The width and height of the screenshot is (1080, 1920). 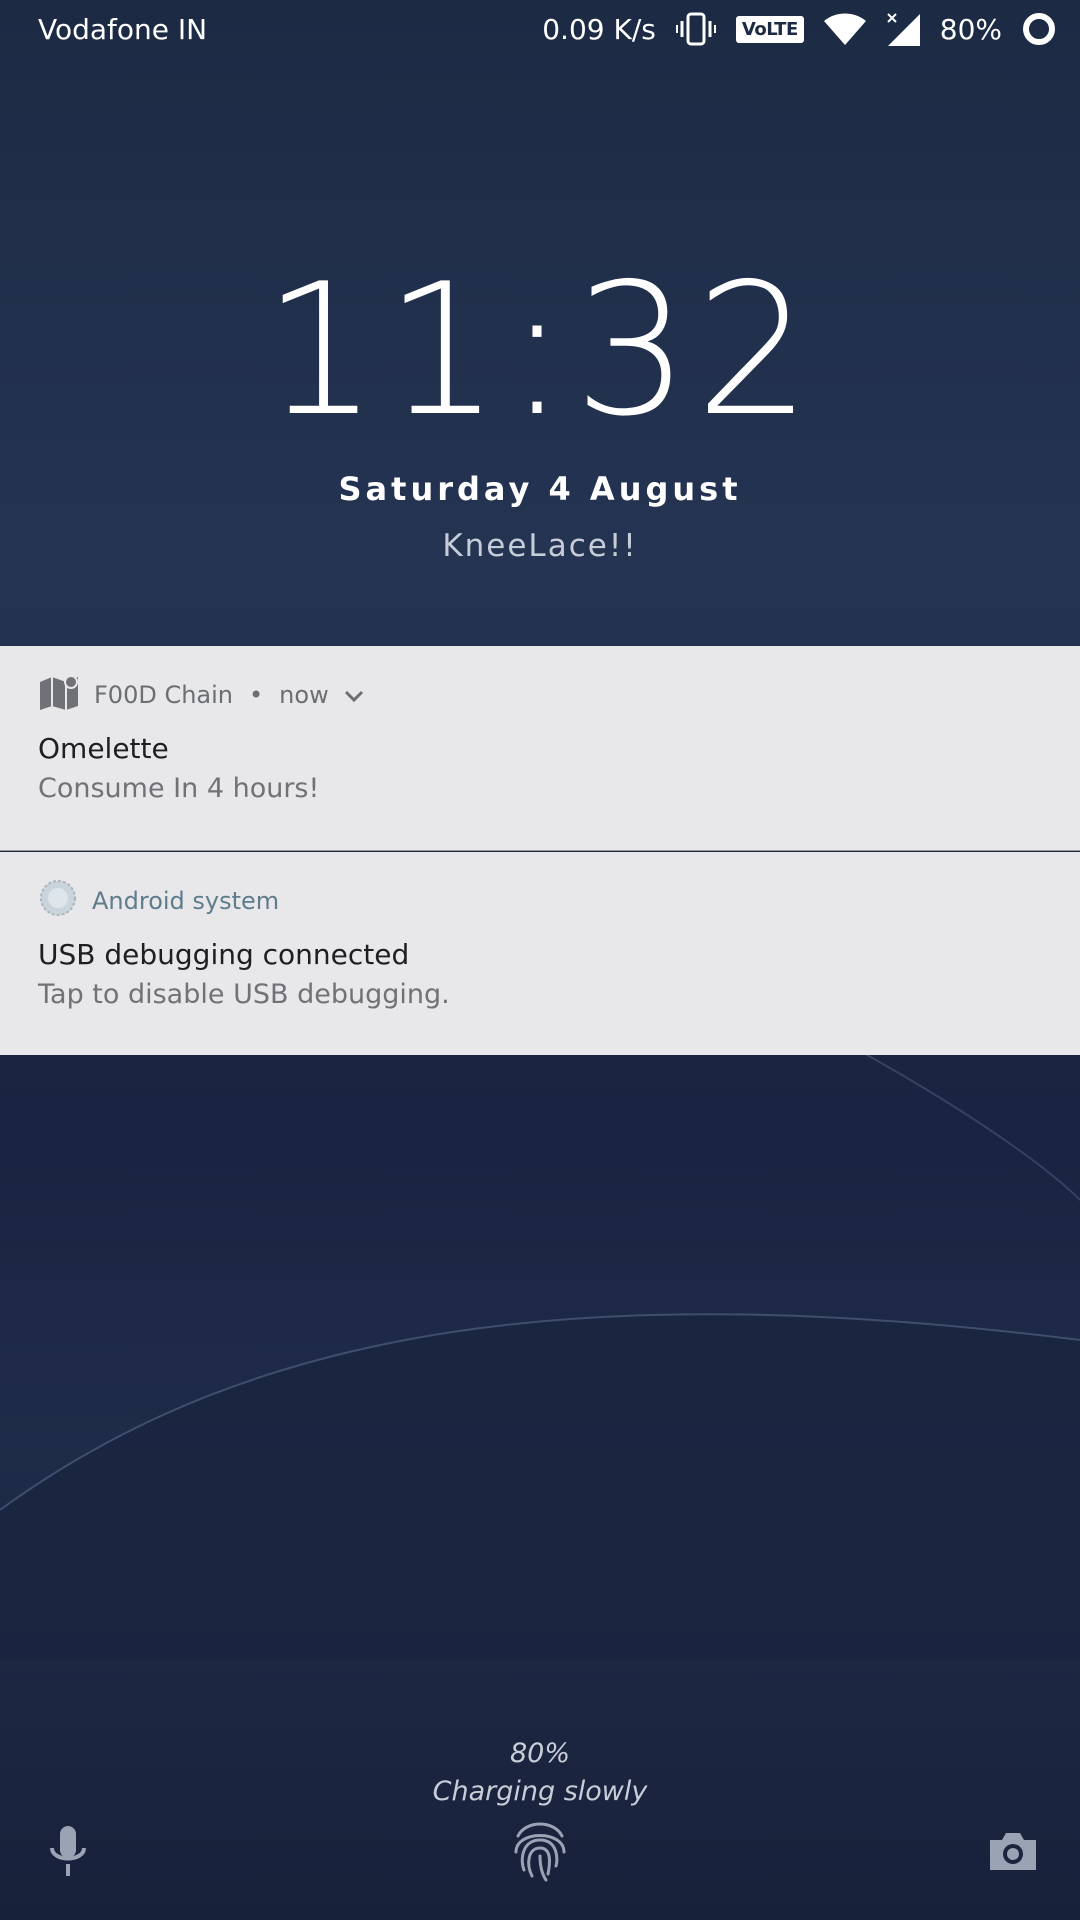 I want to click on battery-icon, so click(x=1039, y=29).